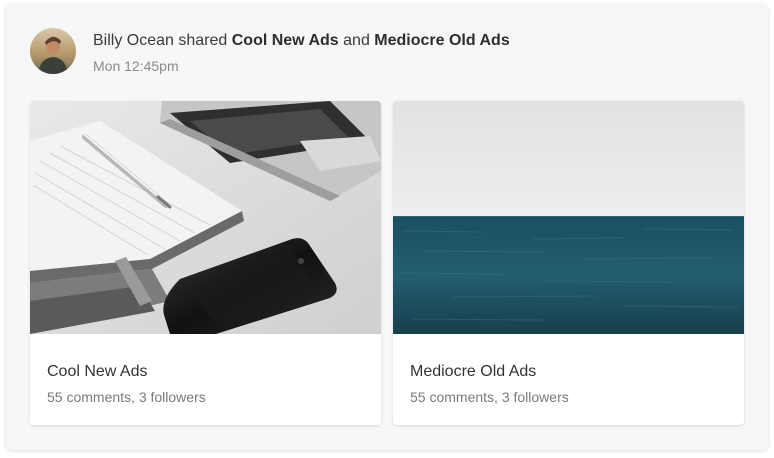 The height and width of the screenshot is (458, 774). What do you see at coordinates (97, 372) in the screenshot?
I see `card-title: Cool New Ads` at bounding box center [97, 372].